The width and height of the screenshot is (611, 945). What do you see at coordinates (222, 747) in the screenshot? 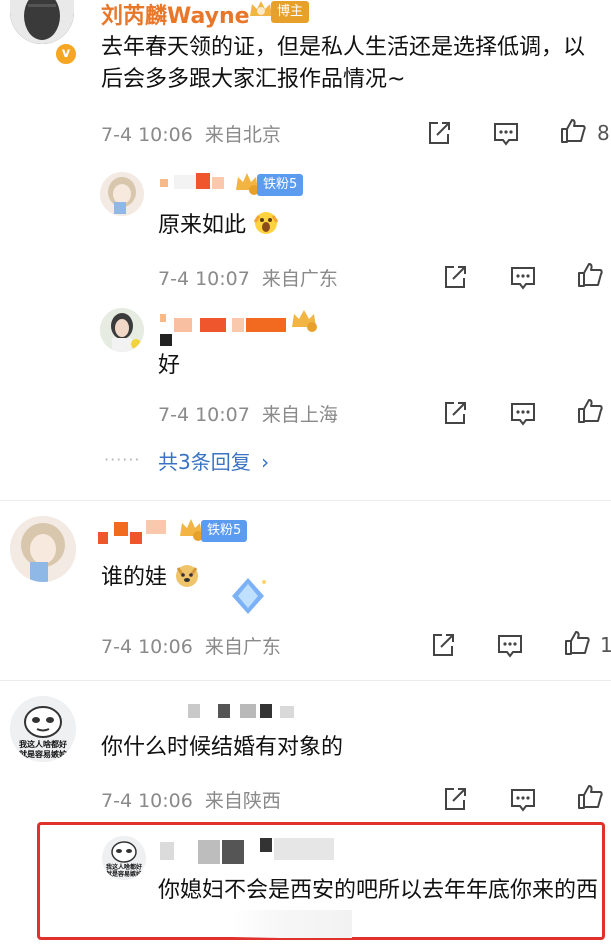
I see `comment-text: 你什么时候结婚有对象的` at bounding box center [222, 747].